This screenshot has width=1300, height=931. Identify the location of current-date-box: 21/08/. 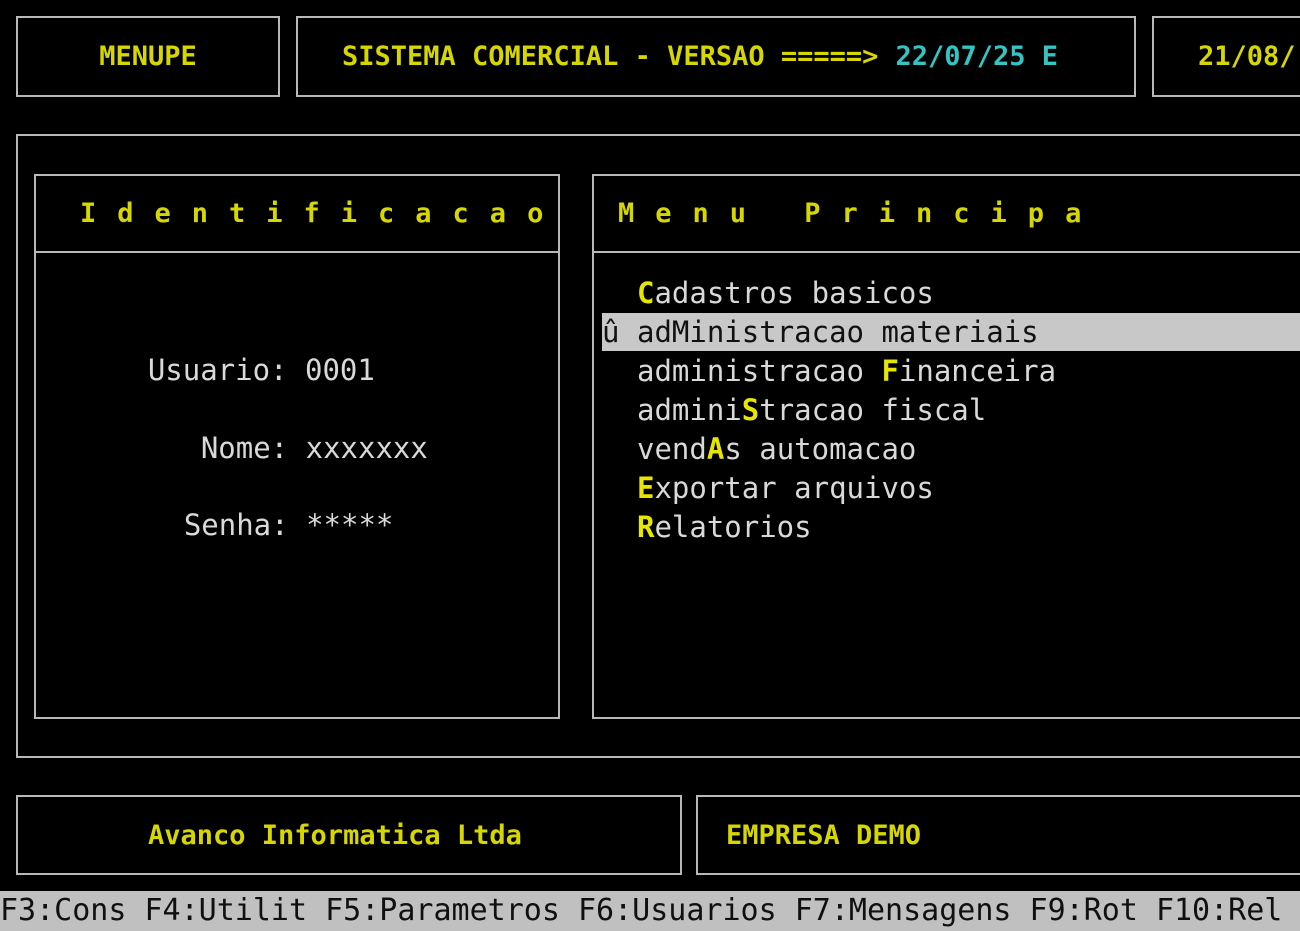
(1226, 56).